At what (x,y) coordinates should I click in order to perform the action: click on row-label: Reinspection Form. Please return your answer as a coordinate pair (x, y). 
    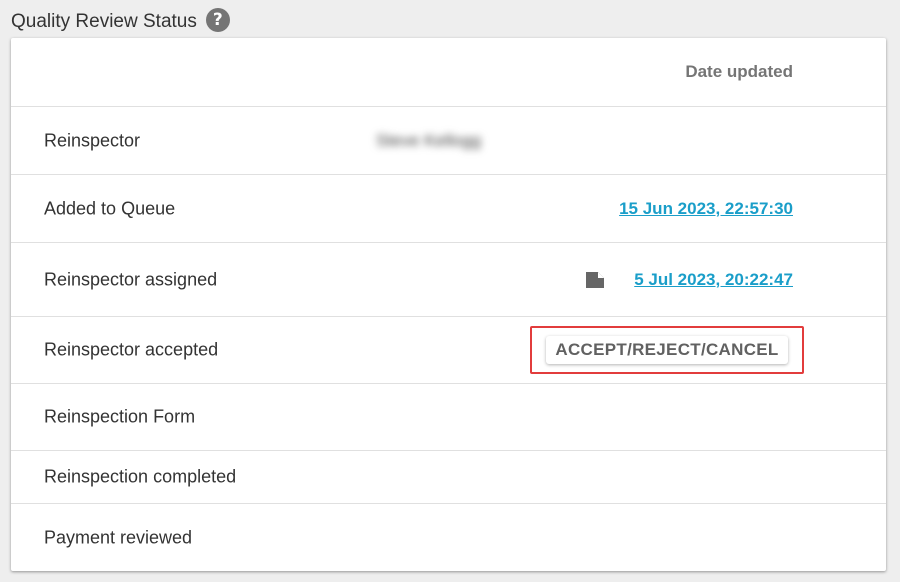
    Looking at the image, I should click on (120, 416).